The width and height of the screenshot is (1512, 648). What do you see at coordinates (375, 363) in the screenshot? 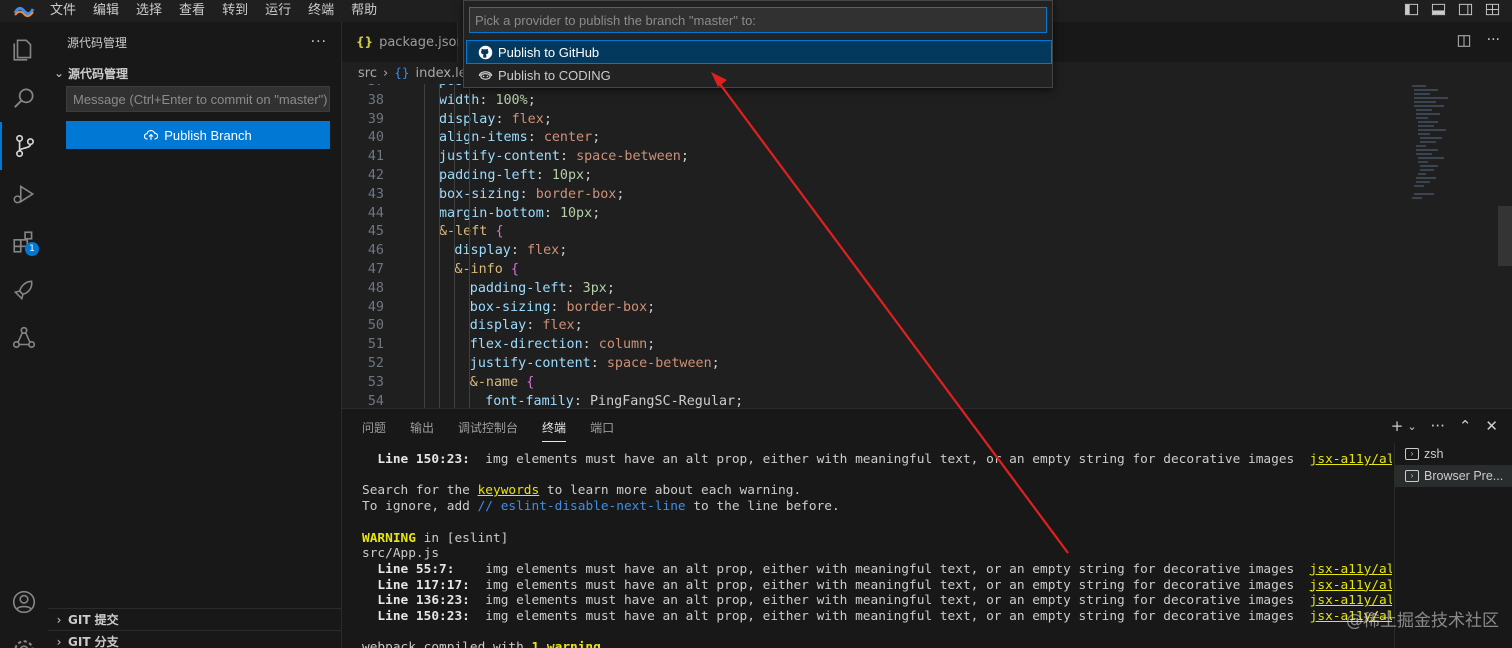
I see `line-number: 52` at bounding box center [375, 363].